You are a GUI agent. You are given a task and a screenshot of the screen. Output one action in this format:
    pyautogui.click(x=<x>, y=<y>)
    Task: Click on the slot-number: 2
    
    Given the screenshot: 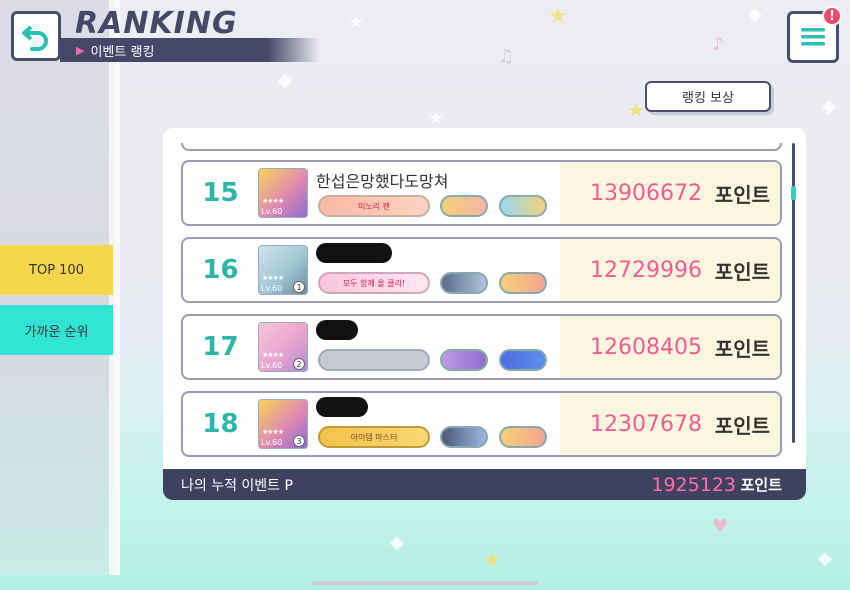 What is the action you would take?
    pyautogui.click(x=299, y=364)
    